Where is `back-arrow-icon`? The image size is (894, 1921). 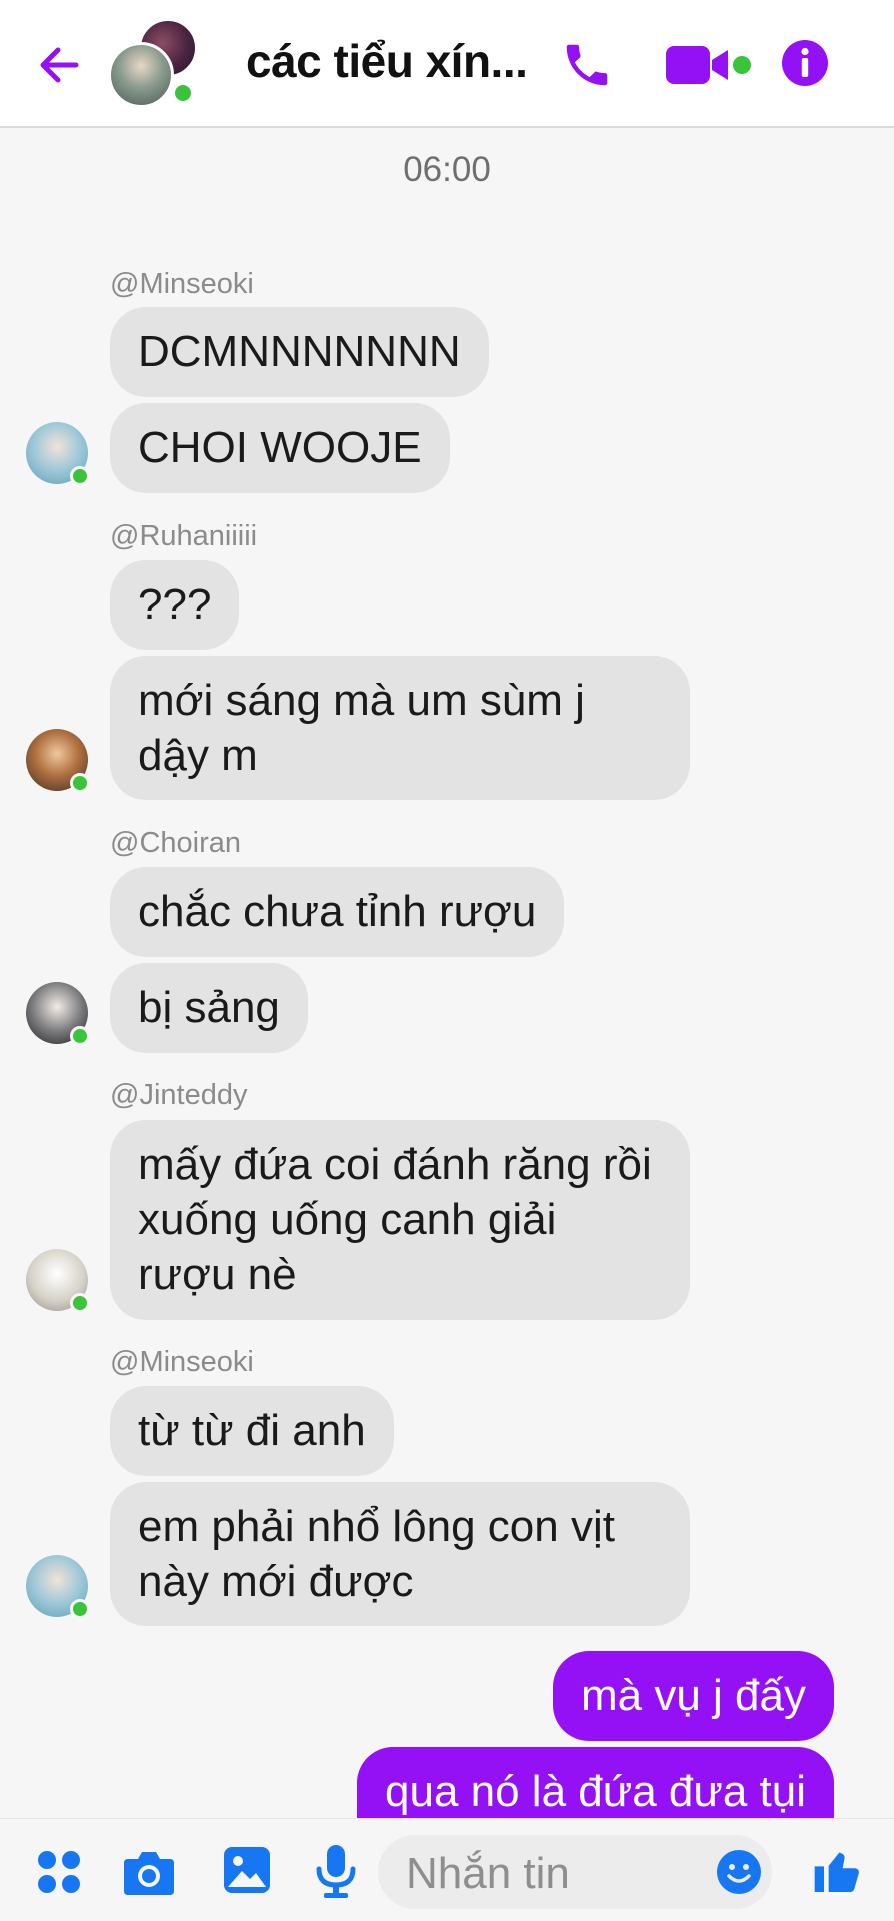
back-arrow-icon is located at coordinates (59, 65).